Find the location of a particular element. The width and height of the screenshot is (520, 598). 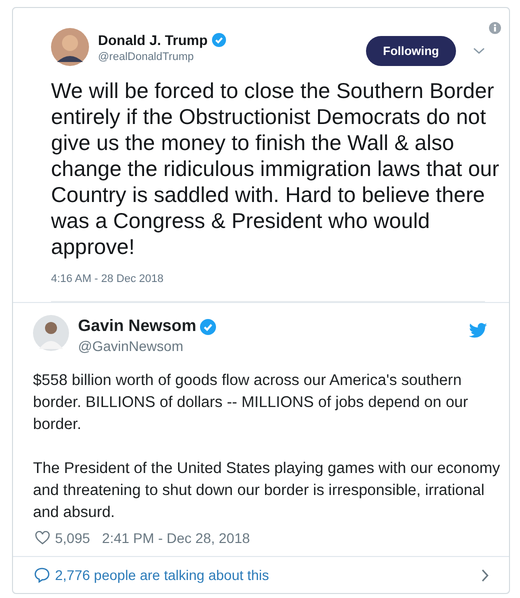

author-handle: @realDonaldTrump is located at coordinates (232, 56).